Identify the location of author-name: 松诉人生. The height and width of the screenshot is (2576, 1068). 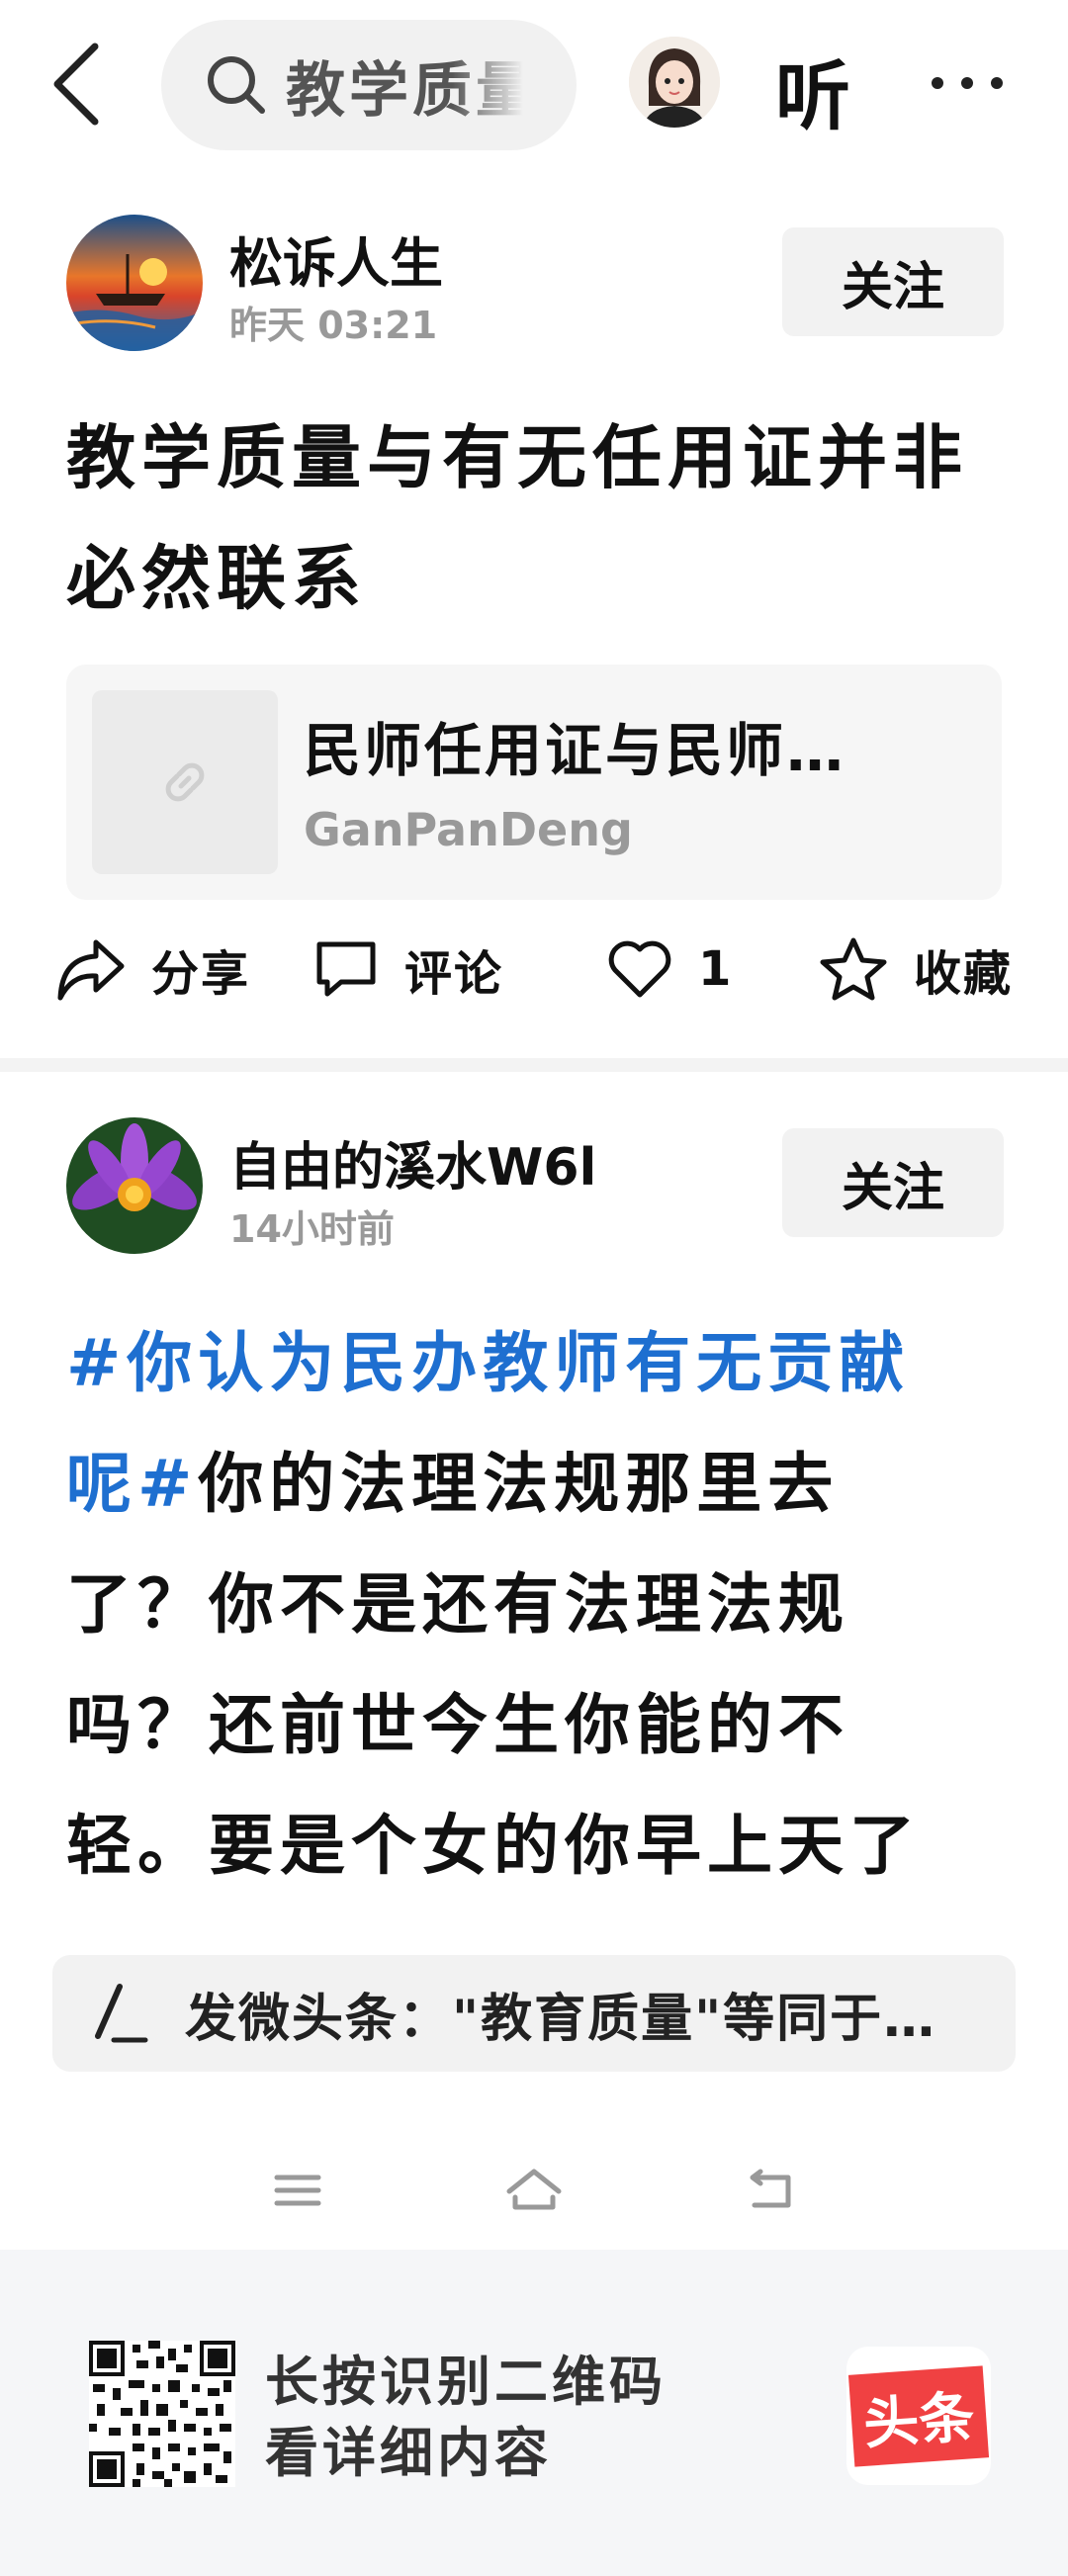
(336, 259).